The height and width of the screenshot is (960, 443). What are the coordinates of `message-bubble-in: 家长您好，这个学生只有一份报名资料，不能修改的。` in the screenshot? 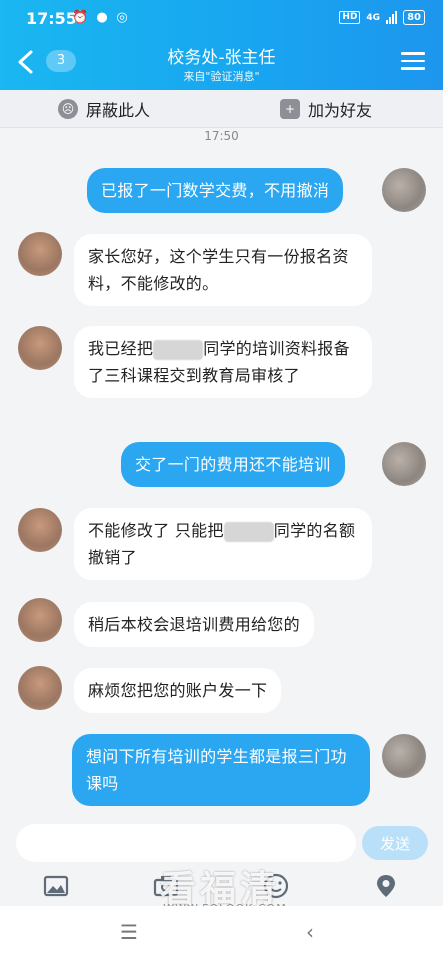 It's located at (223, 270).